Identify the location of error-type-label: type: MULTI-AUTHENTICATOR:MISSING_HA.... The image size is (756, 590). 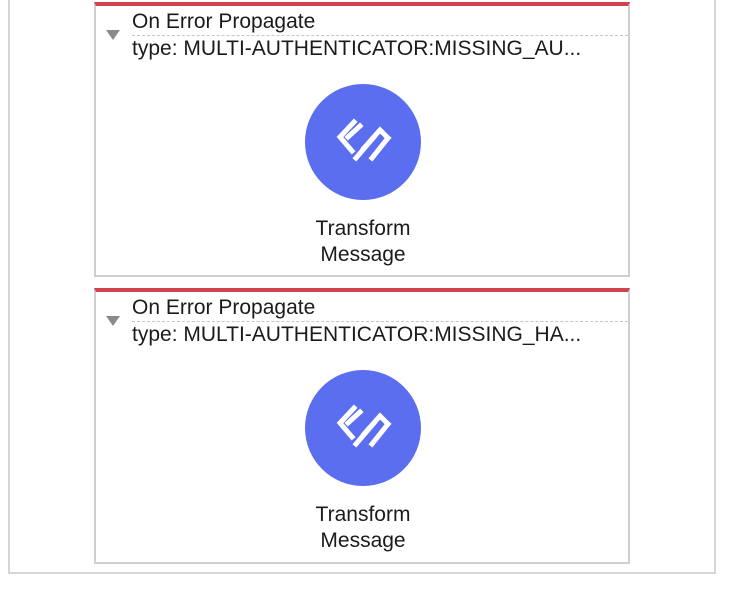
(357, 334).